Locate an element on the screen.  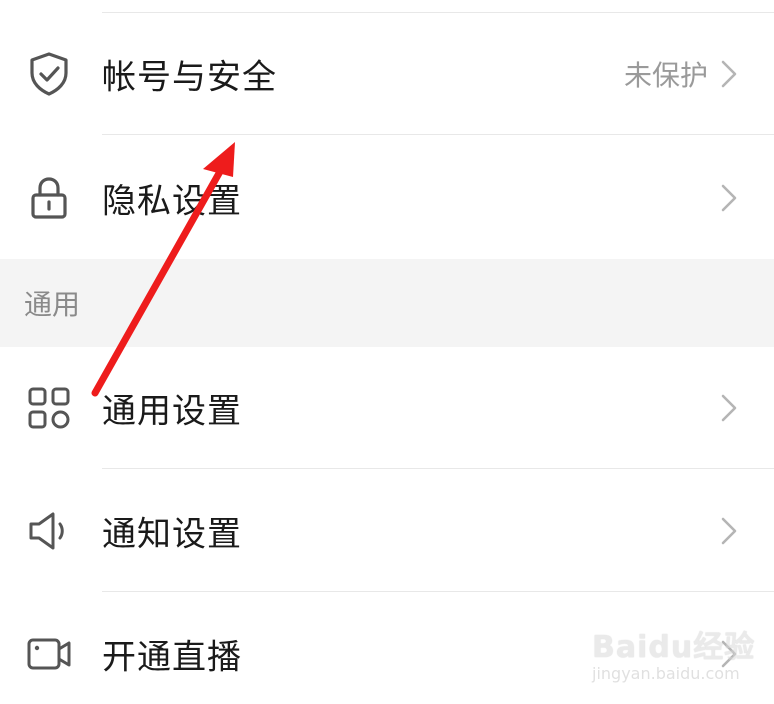
settings-row-label: 通知设置 is located at coordinates (172, 534).